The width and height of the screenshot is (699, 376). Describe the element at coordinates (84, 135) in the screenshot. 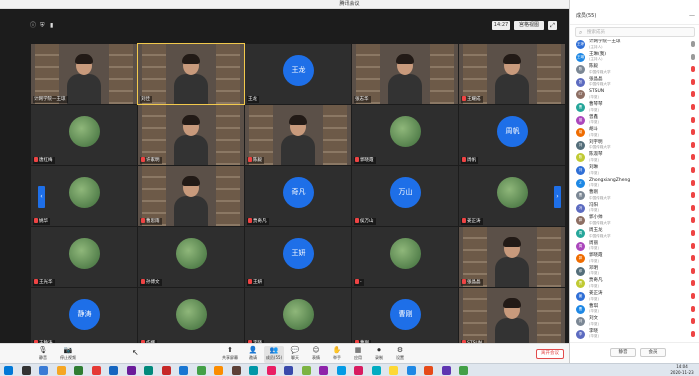

I see `participant-tile: 唐红梅` at that location.